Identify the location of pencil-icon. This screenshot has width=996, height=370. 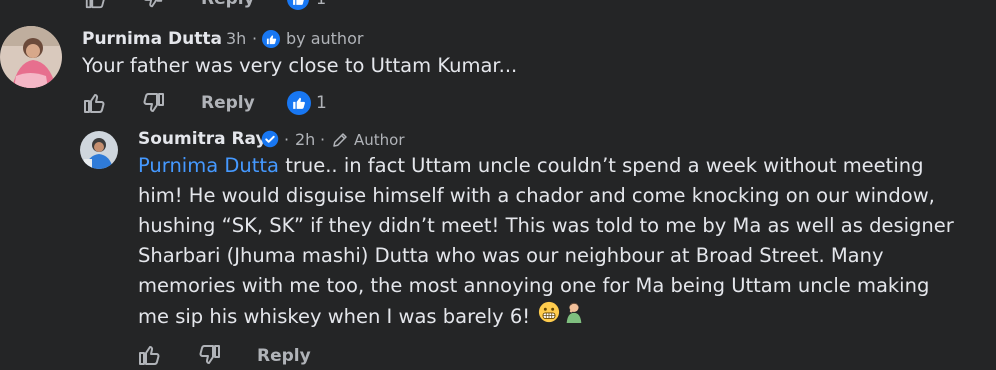
(340, 140).